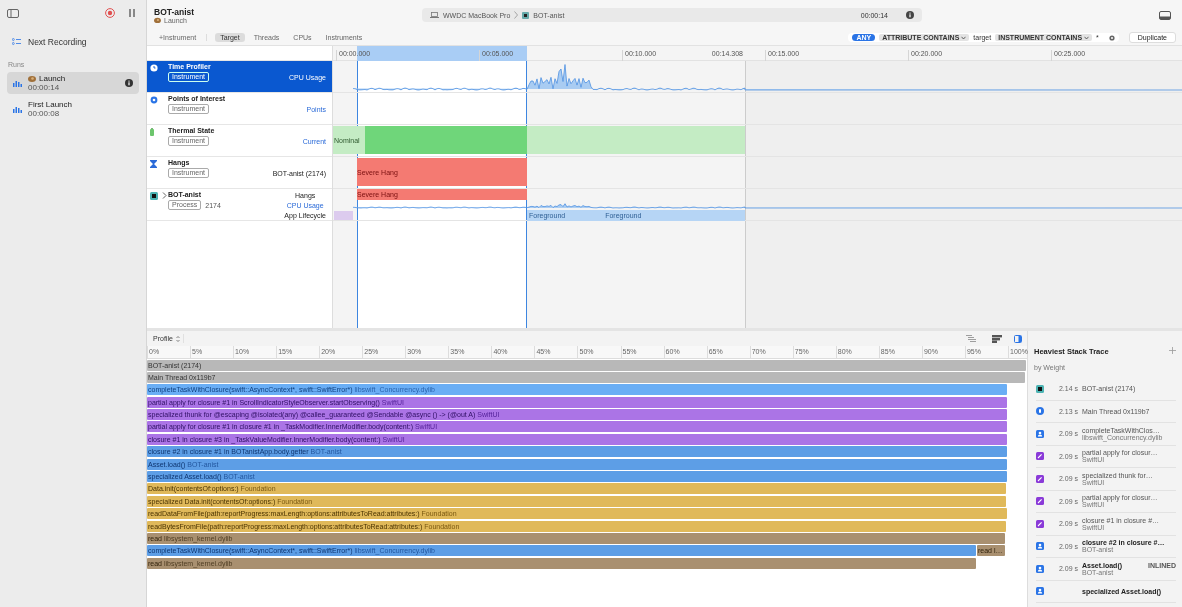  What do you see at coordinates (52, 78) in the screenshot?
I see `run-name: Launch` at bounding box center [52, 78].